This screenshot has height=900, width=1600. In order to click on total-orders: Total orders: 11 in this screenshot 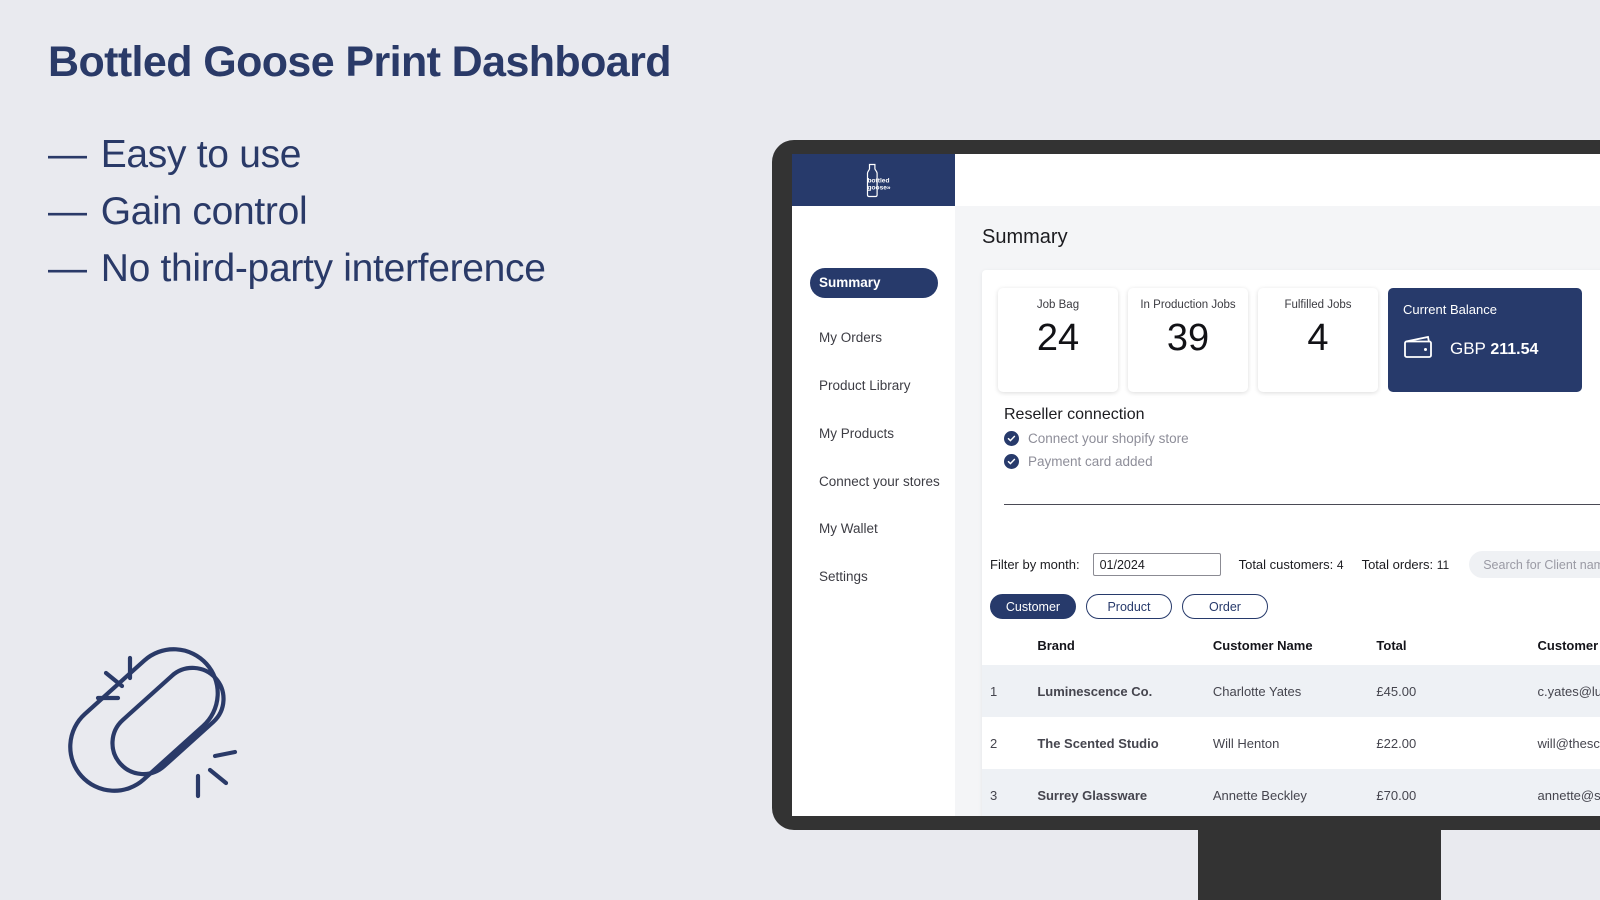, I will do `click(1406, 564)`.